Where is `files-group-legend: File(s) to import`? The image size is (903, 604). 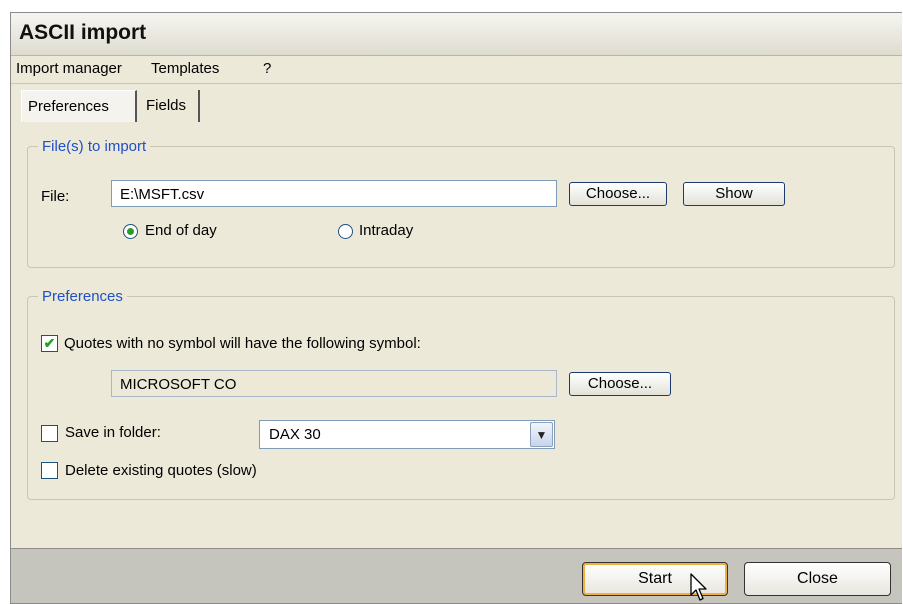
files-group-legend: File(s) to import is located at coordinates (94, 146).